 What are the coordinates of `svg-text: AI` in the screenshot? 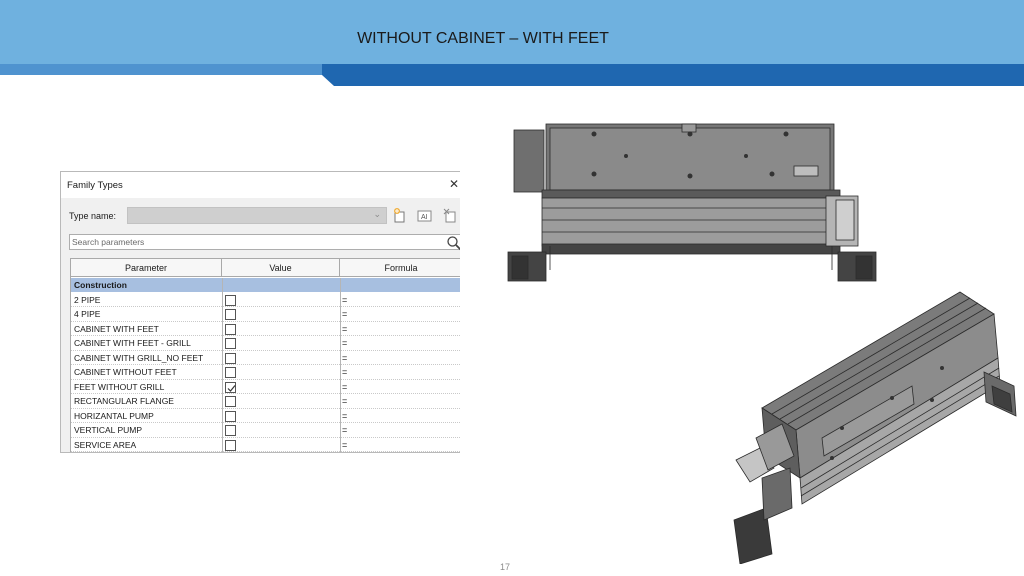 It's located at (424, 217).